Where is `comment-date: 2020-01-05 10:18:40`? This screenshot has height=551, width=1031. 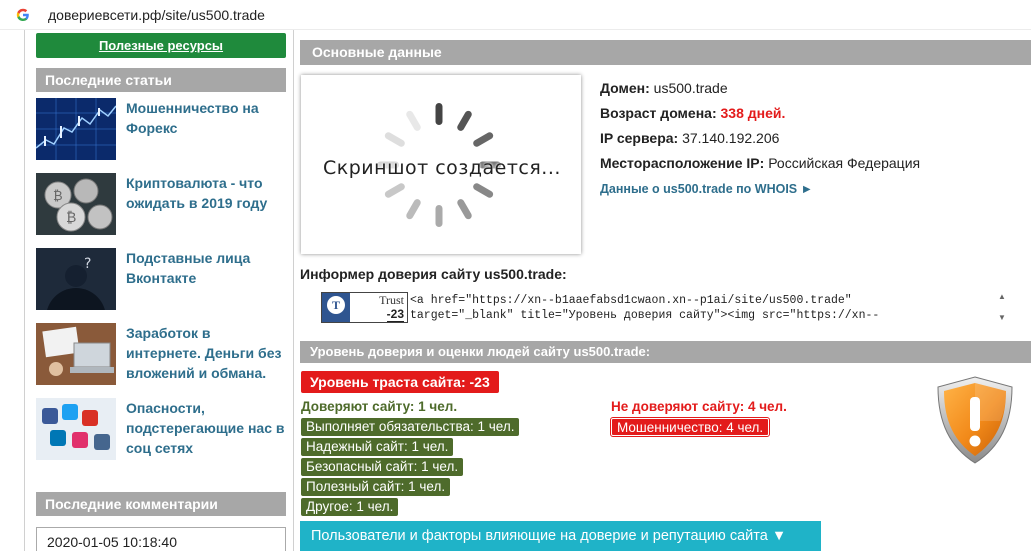
comment-date: 2020-01-05 10:18:40 is located at coordinates (161, 539).